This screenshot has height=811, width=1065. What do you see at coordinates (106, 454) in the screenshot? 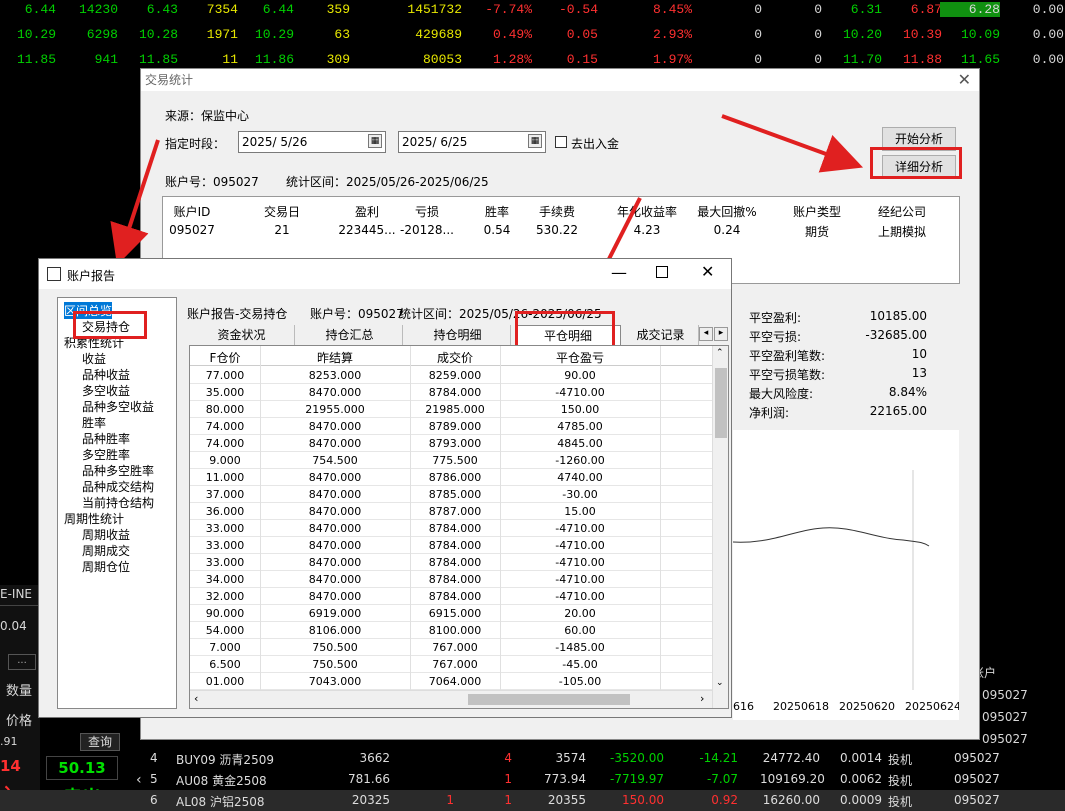
I see `tree-item: 多空胜率` at bounding box center [106, 454].